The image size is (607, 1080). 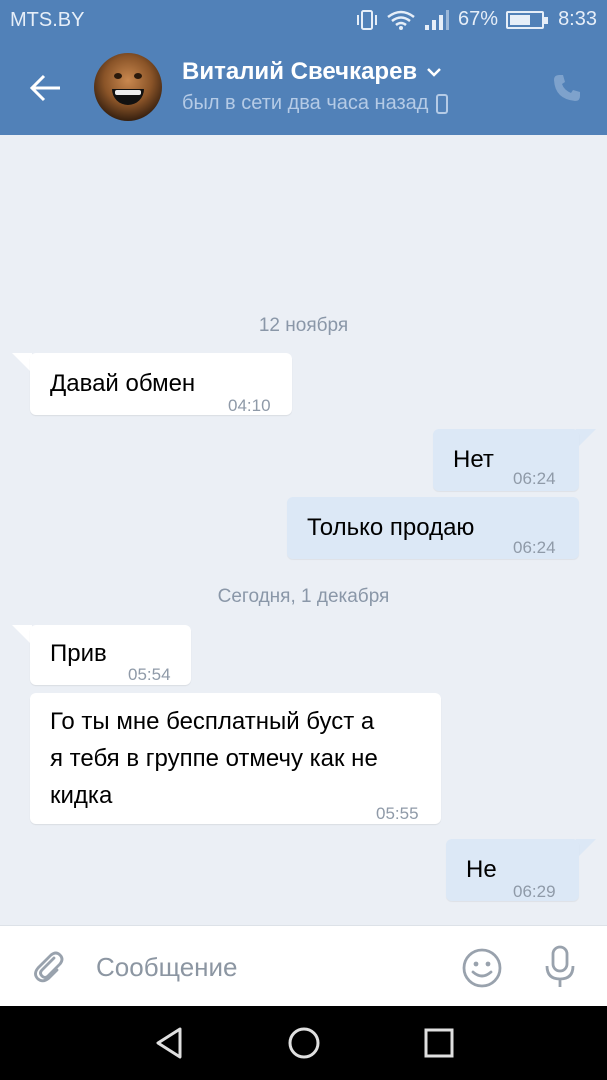 I want to click on message-time: 05:55, so click(x=397, y=813).